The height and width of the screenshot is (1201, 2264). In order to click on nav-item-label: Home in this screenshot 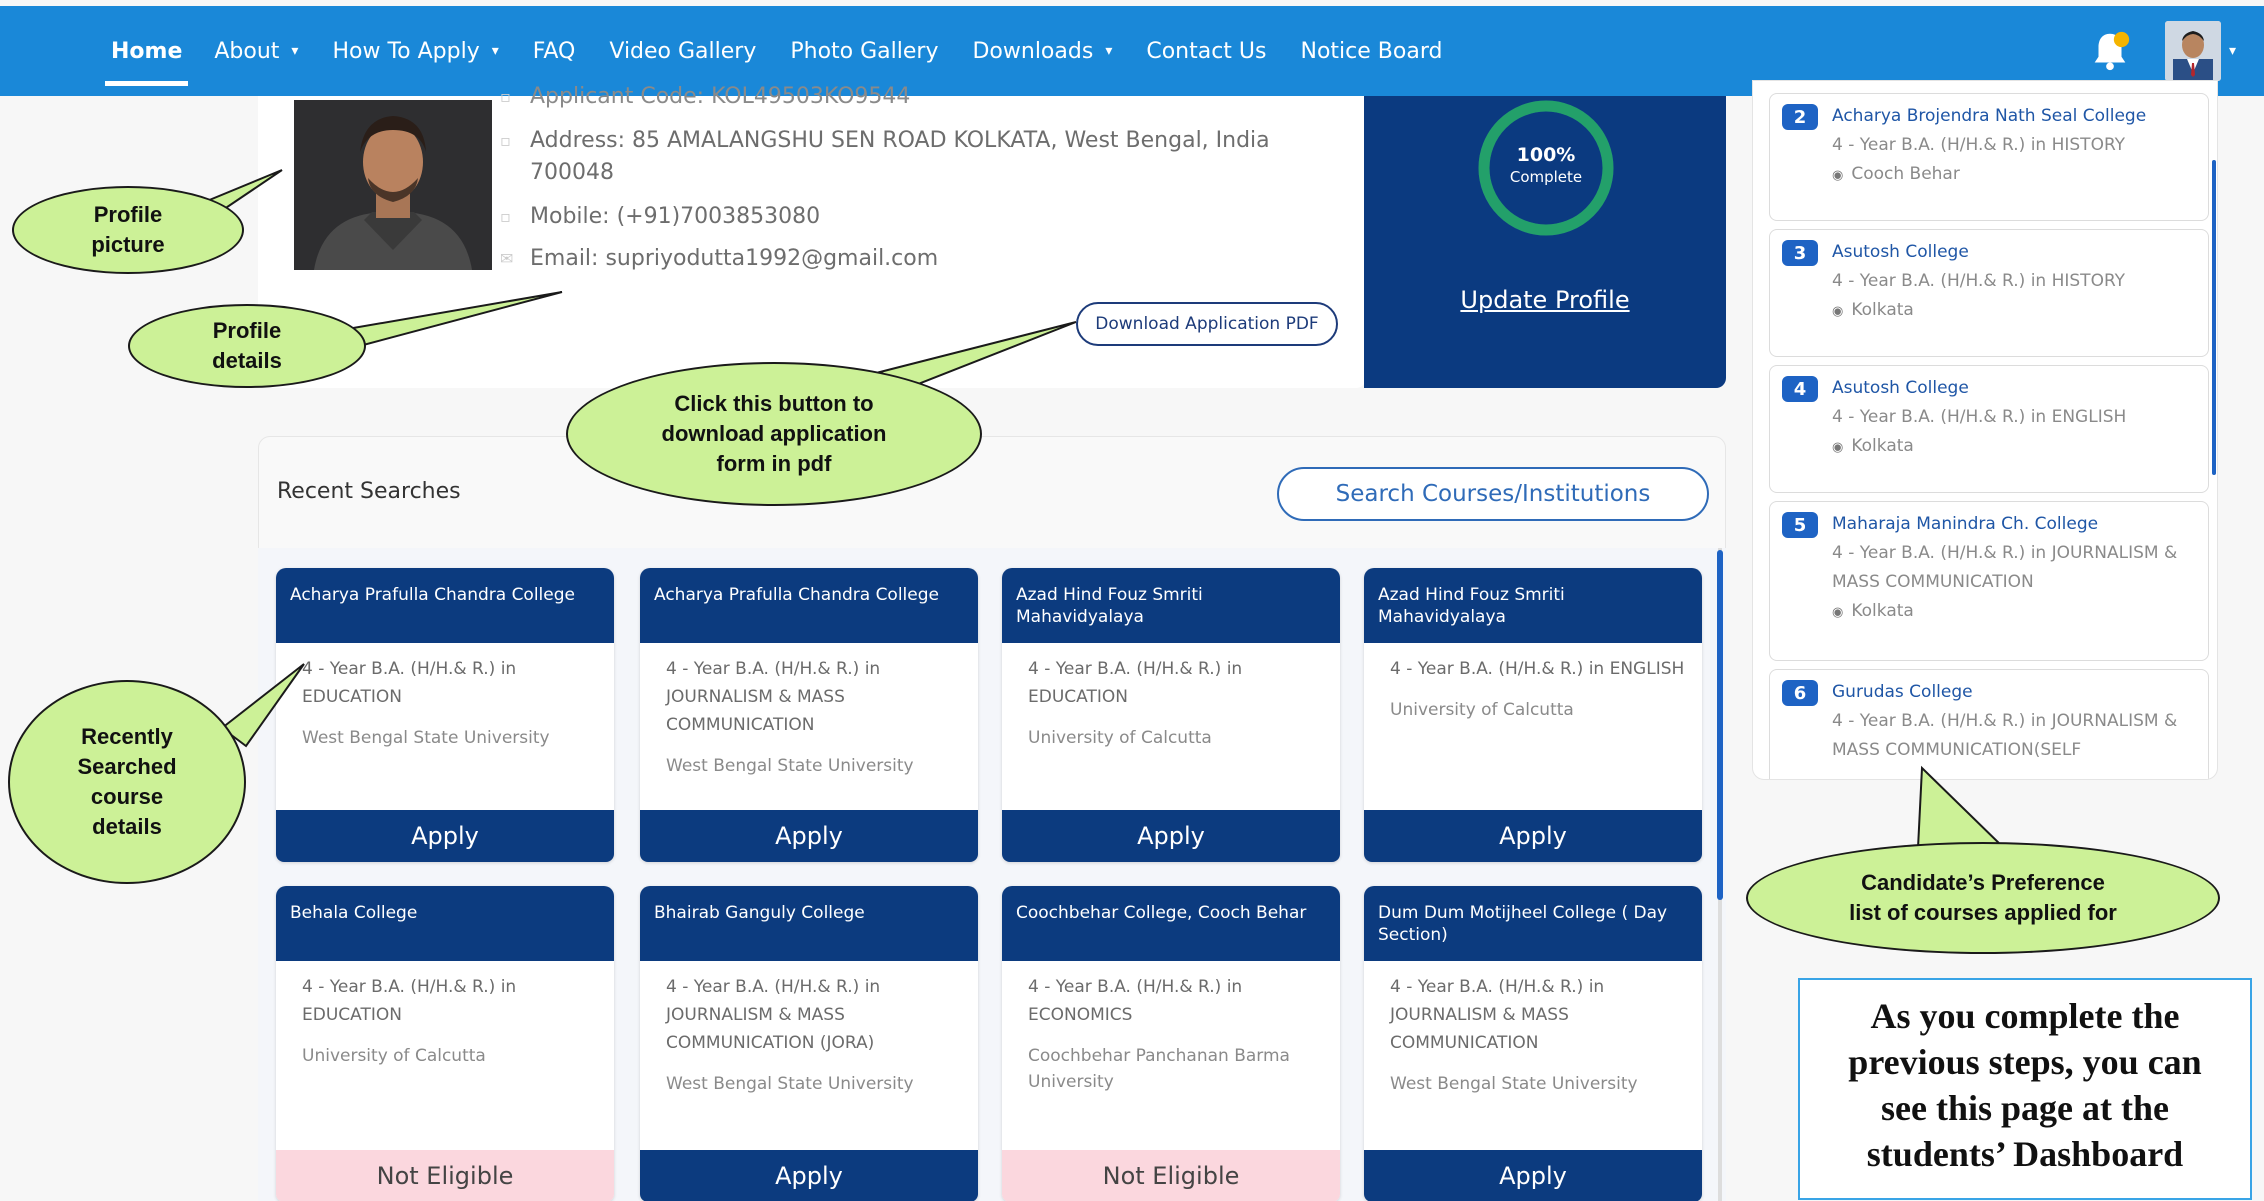, I will do `click(147, 51)`.